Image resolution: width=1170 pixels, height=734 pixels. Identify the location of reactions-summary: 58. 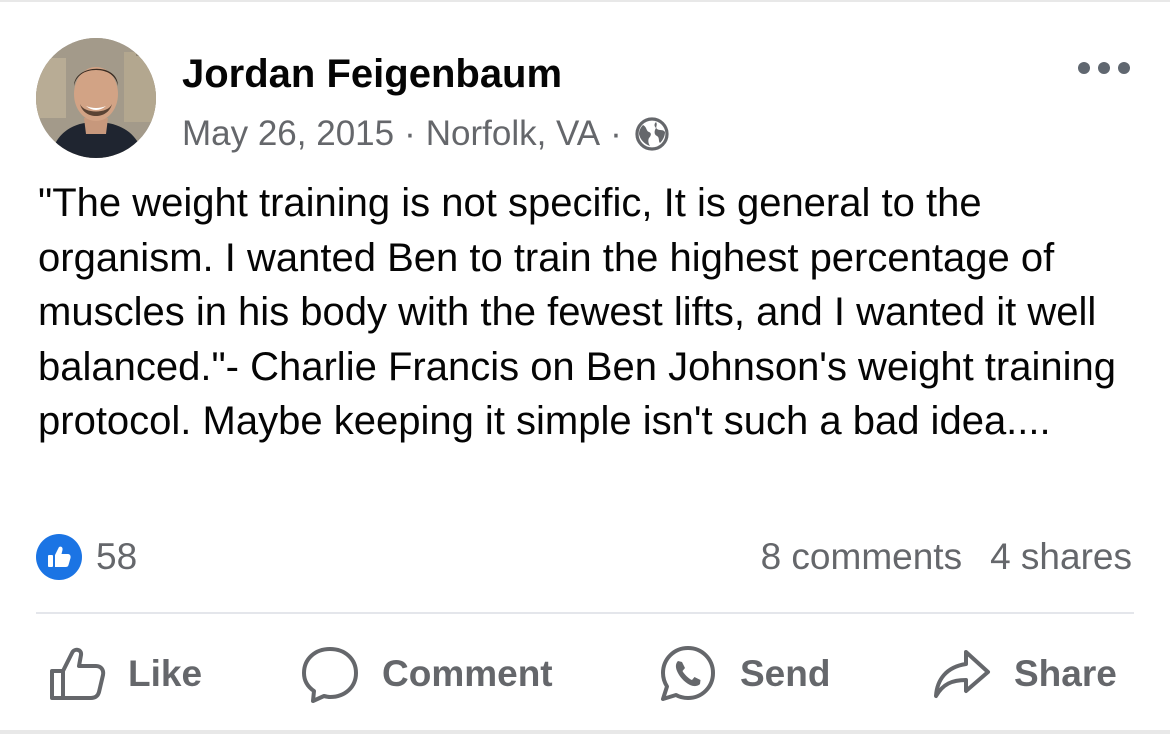
(86, 557).